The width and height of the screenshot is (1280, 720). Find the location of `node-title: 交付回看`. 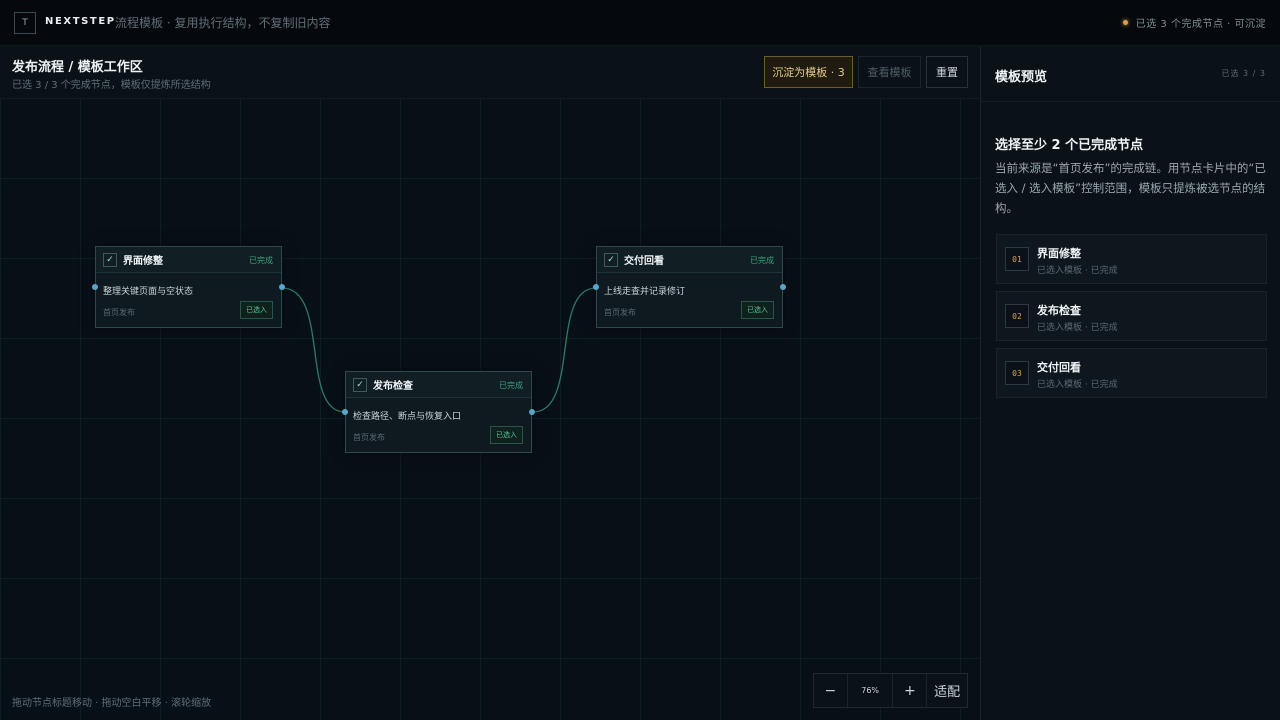

node-title: 交付回看 is located at coordinates (644, 261).